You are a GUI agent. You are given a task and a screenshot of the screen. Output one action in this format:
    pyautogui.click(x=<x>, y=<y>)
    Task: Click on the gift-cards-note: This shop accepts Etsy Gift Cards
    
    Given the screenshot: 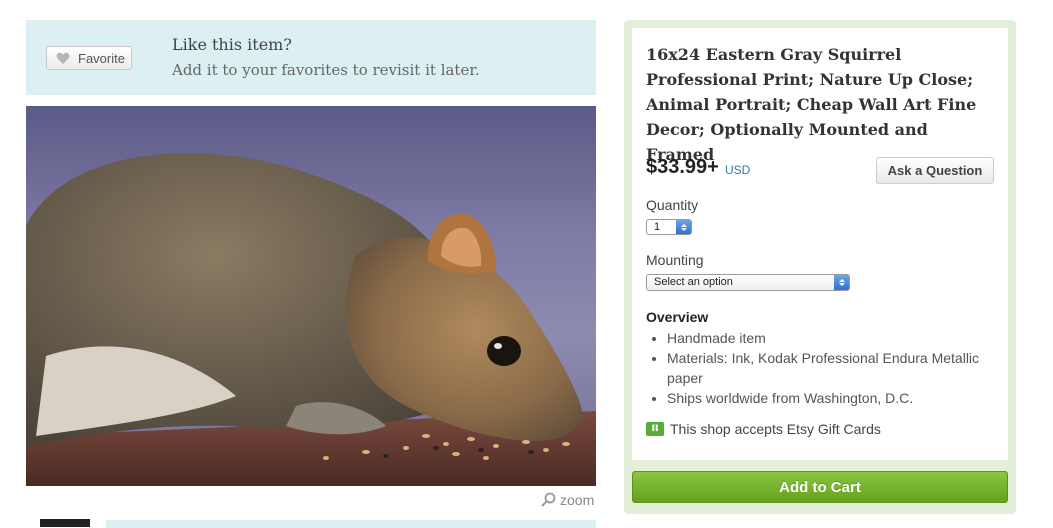 What is the action you would take?
    pyautogui.click(x=763, y=429)
    